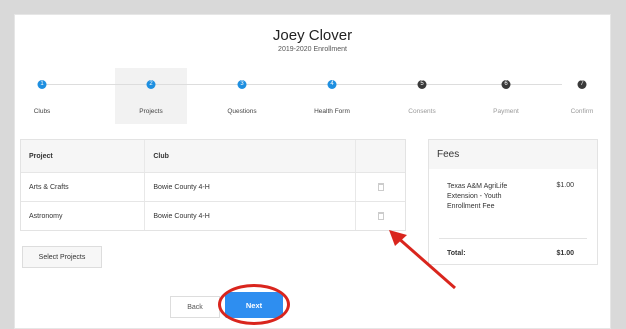 Image resolution: width=626 pixels, height=329 pixels. Describe the element at coordinates (506, 111) in the screenshot. I see `step-label: Payment` at that location.